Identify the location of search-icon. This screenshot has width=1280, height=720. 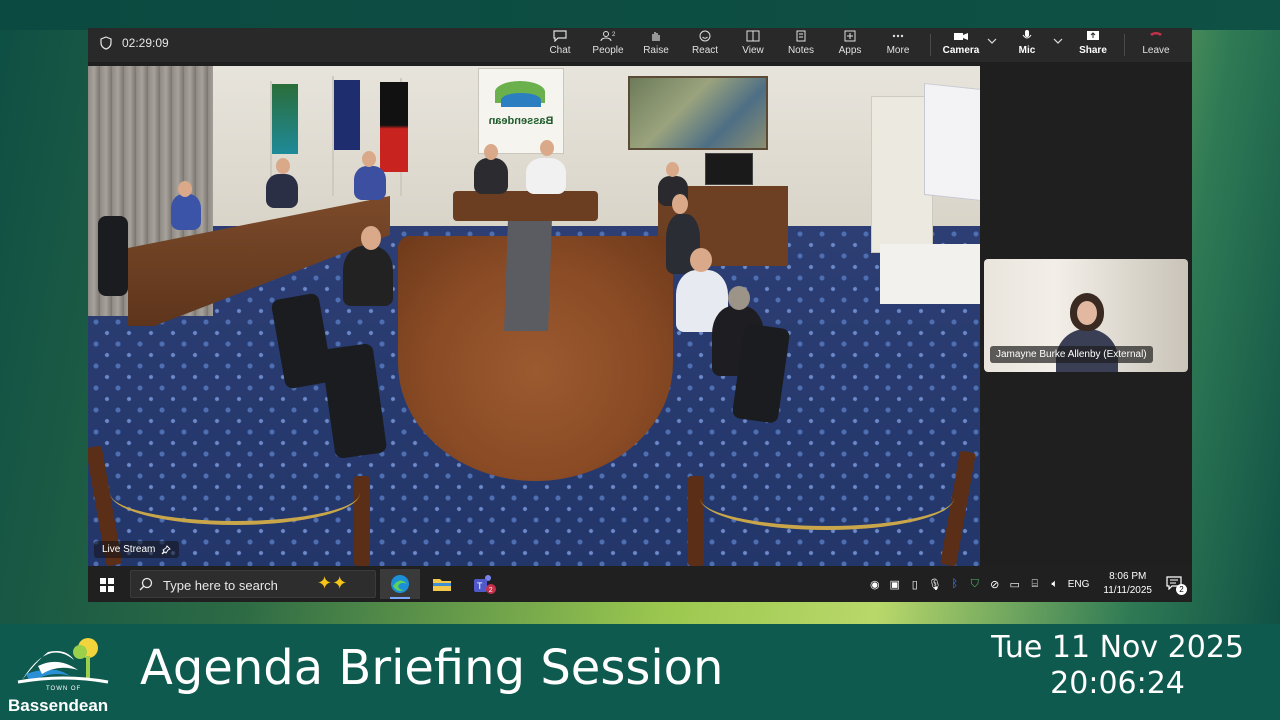
(146, 584).